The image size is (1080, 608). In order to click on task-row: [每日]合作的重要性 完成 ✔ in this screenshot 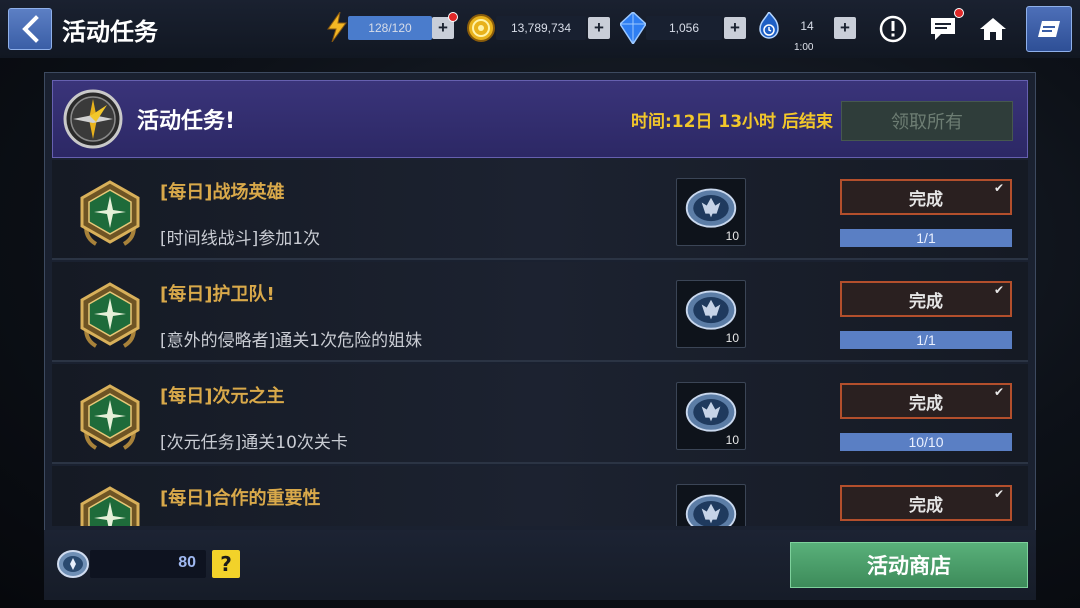, I will do `click(540, 496)`.